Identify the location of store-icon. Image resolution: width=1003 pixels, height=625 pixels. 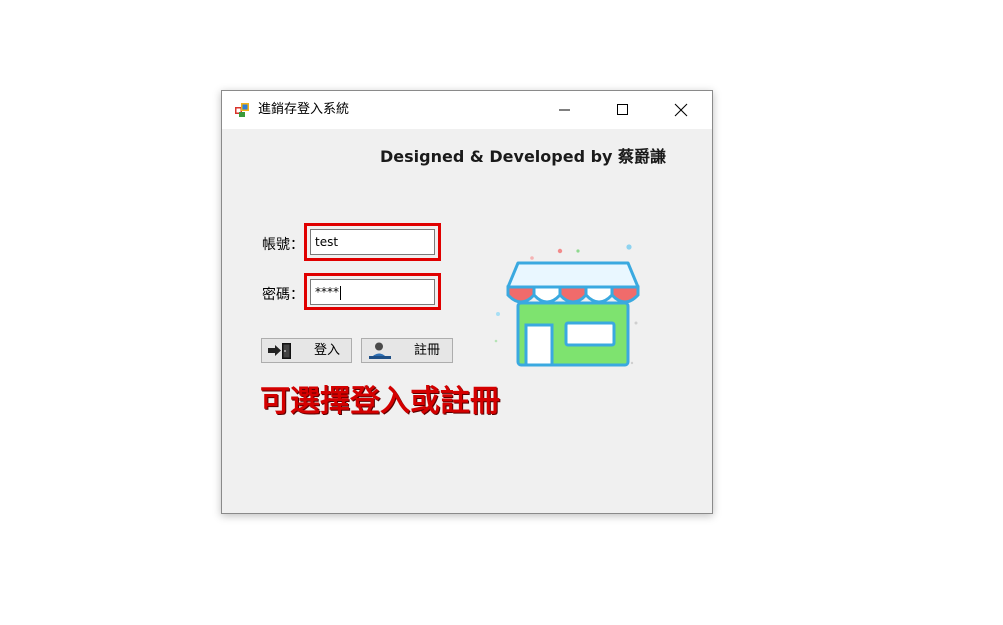
(570, 306).